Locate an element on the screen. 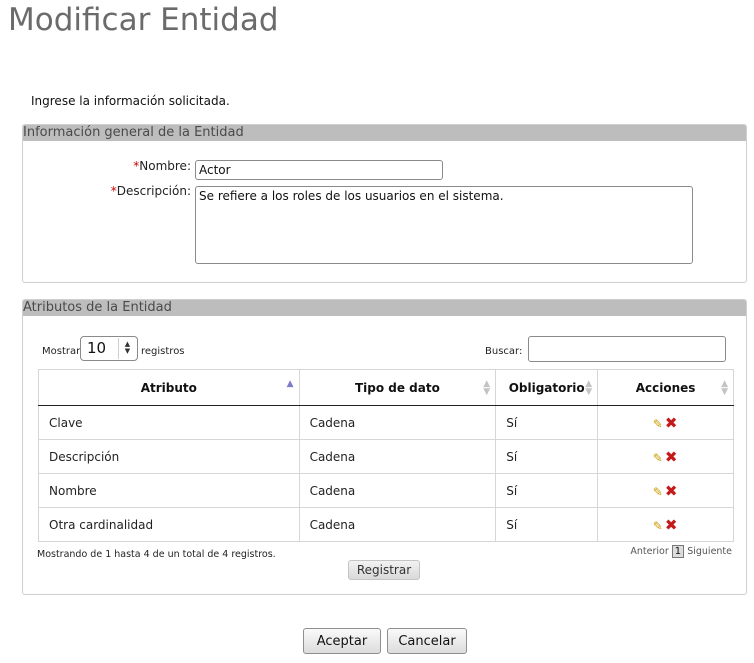 This screenshot has width=754, height=663. pager-previous-link: Anterior is located at coordinates (649, 551).